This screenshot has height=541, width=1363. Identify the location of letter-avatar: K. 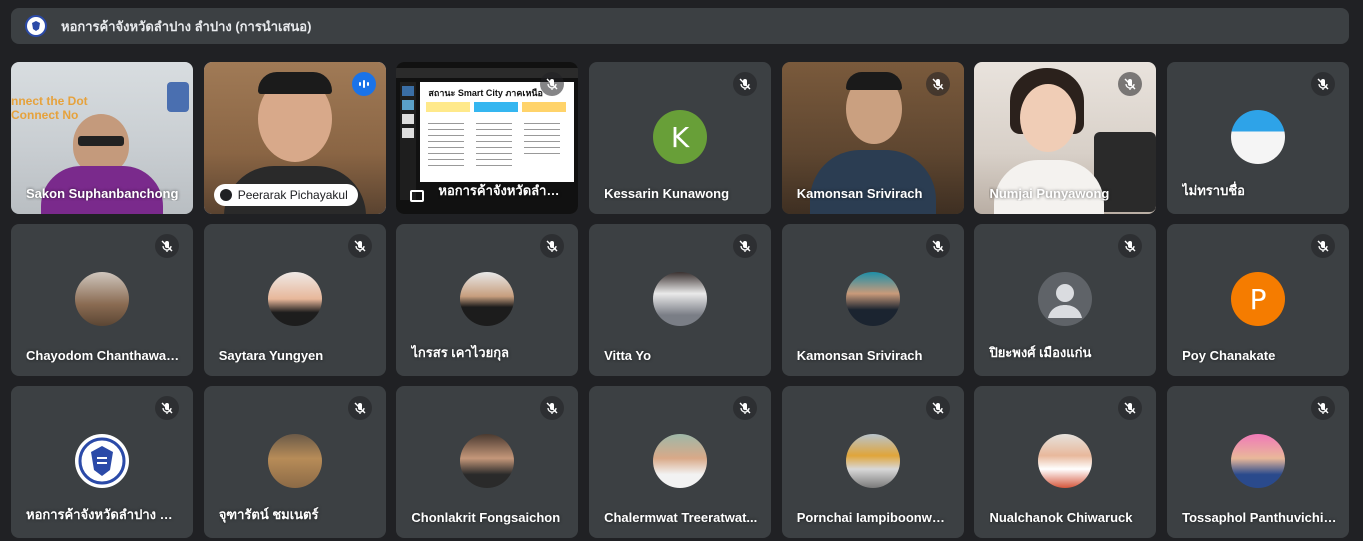
(680, 137).